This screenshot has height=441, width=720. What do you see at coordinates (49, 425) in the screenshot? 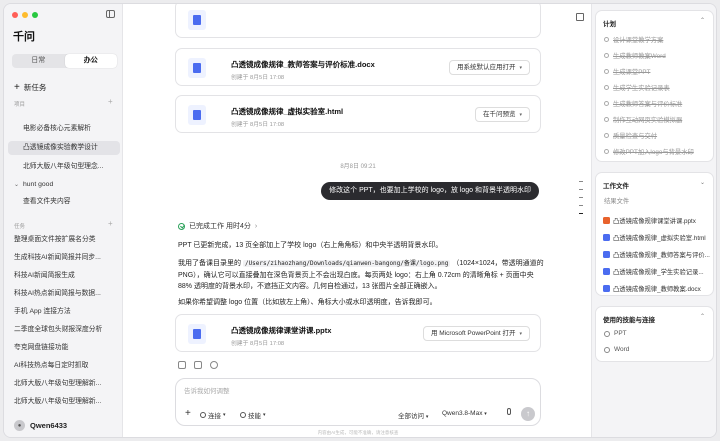
I see `user-name: Qwen6433` at bounding box center [49, 425].